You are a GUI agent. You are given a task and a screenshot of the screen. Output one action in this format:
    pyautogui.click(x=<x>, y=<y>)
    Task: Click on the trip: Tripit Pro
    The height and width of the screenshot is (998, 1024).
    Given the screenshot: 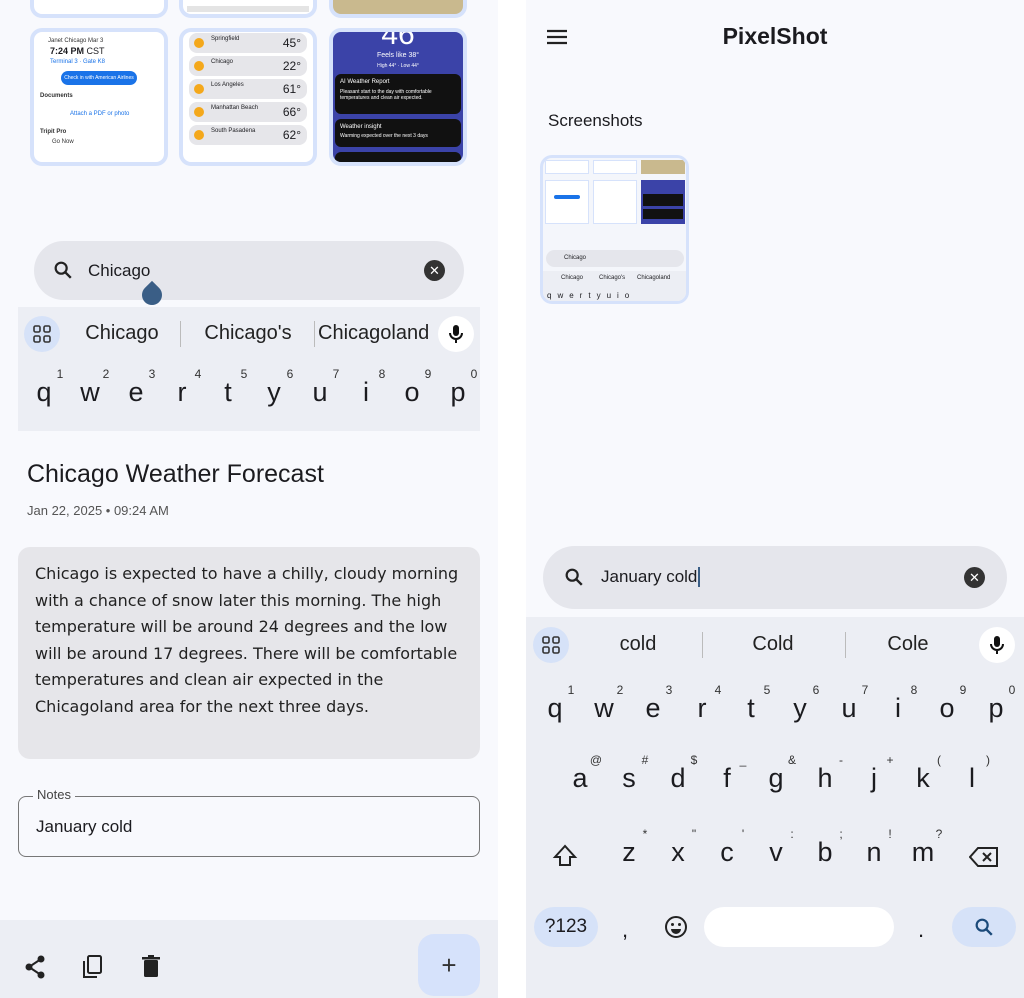 What is the action you would take?
    pyautogui.click(x=53, y=132)
    